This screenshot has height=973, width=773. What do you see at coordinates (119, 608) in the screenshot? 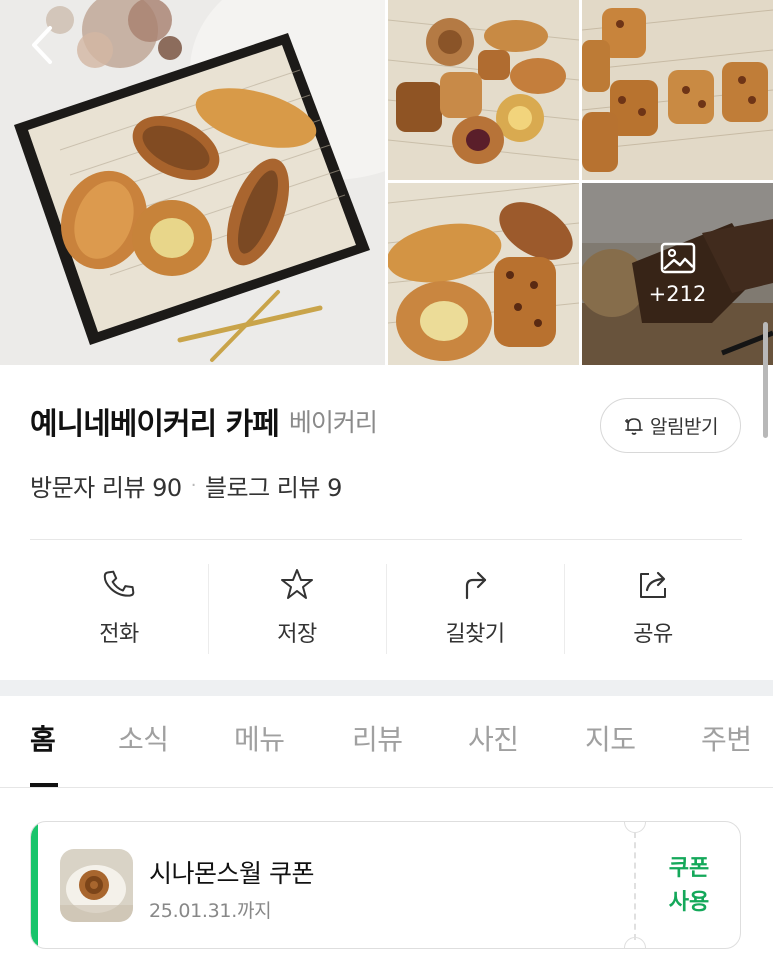
I see `call-button: 전화` at bounding box center [119, 608].